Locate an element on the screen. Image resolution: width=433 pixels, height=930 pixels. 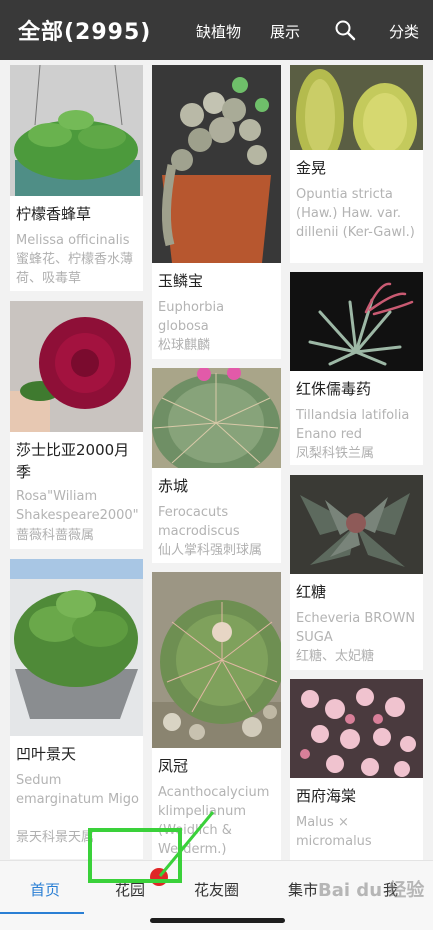
plant-name: 莎士比亚2000月季 is located at coordinates (73, 461).